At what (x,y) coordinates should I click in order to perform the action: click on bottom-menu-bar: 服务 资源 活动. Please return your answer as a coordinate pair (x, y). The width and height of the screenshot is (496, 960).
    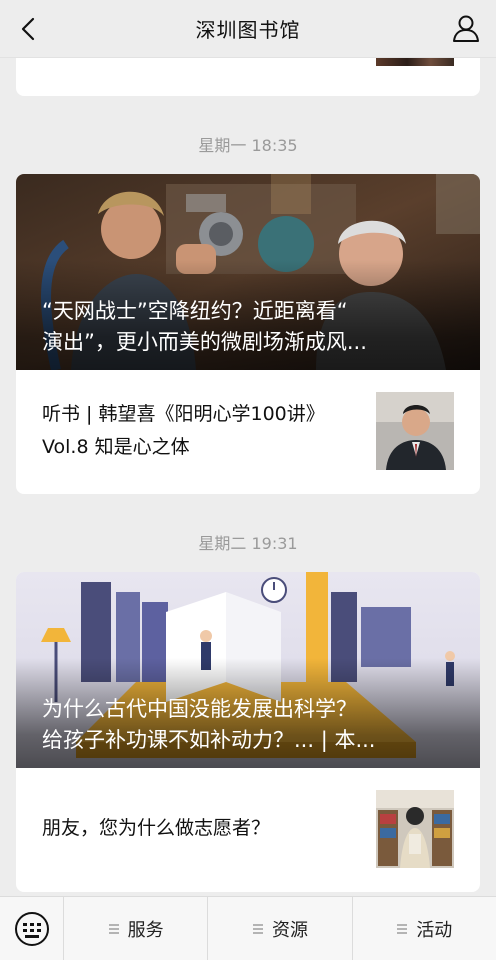
    Looking at the image, I should click on (248, 928).